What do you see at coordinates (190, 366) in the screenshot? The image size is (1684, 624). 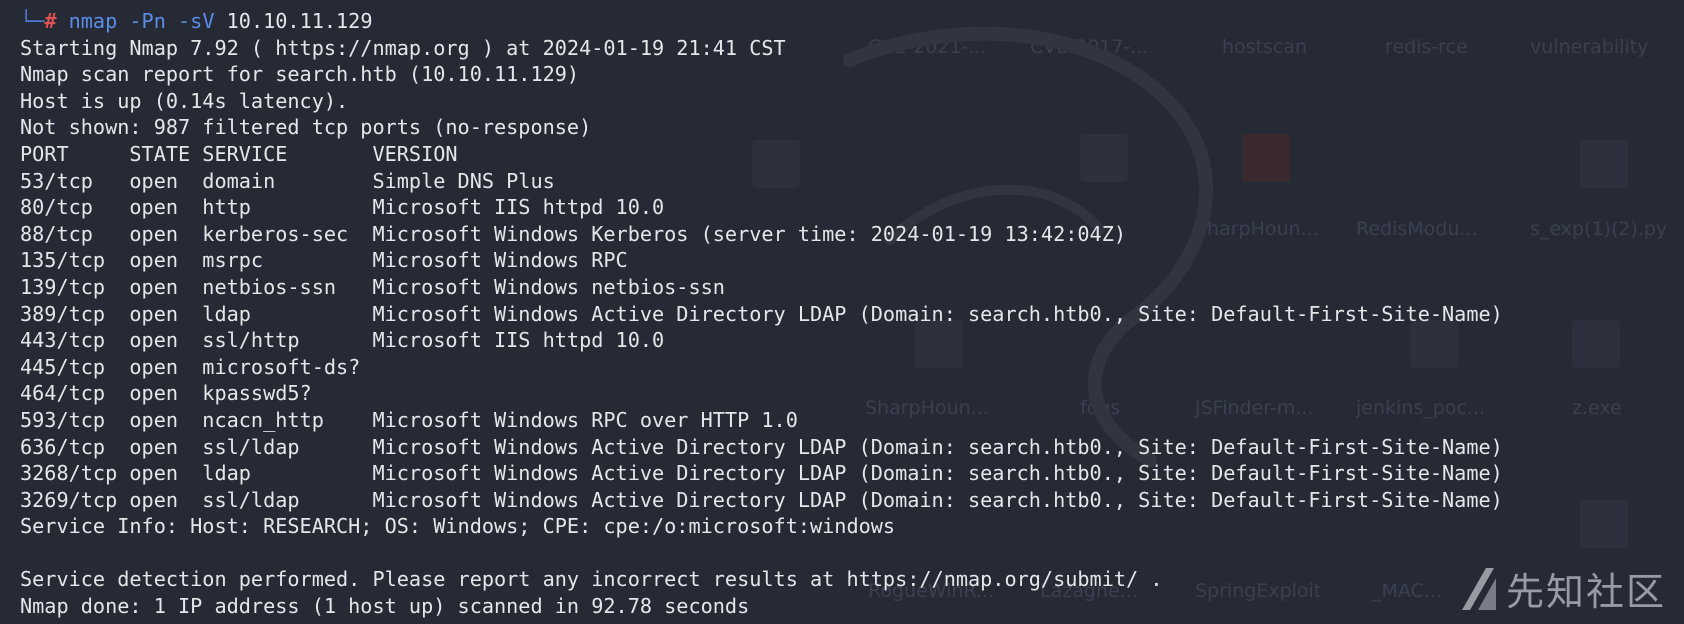 I see `port-row: 445/tcp open microsoft-ds?` at bounding box center [190, 366].